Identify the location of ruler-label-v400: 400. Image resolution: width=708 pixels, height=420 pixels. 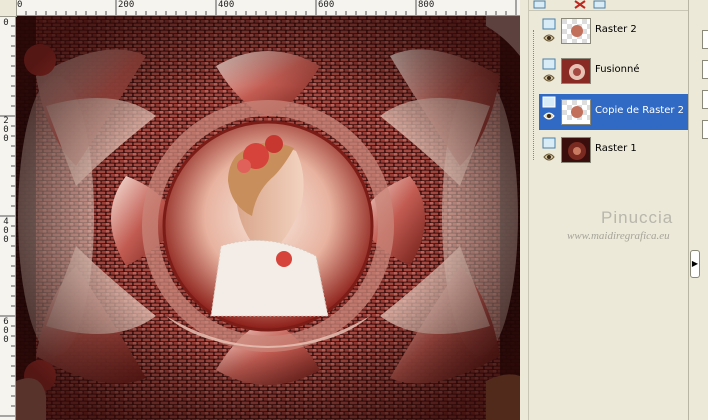
(6, 231).